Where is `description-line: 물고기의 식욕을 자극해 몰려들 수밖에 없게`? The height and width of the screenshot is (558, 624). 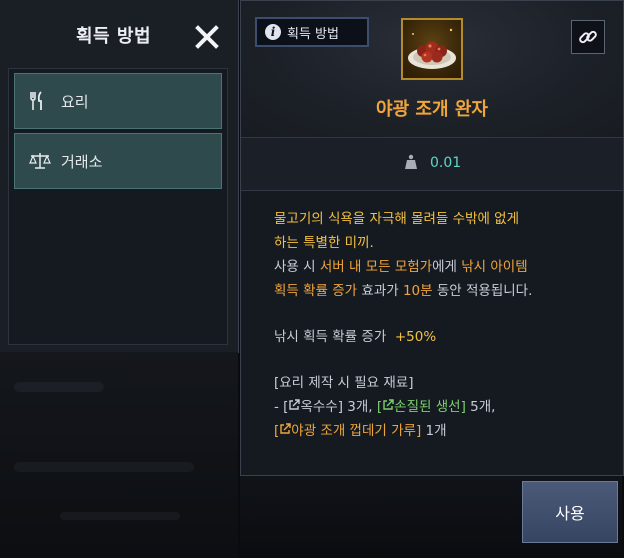
description-line: 물고기의 식욕을 자극해 몰려들 수밖에 없게 is located at coordinates (397, 219).